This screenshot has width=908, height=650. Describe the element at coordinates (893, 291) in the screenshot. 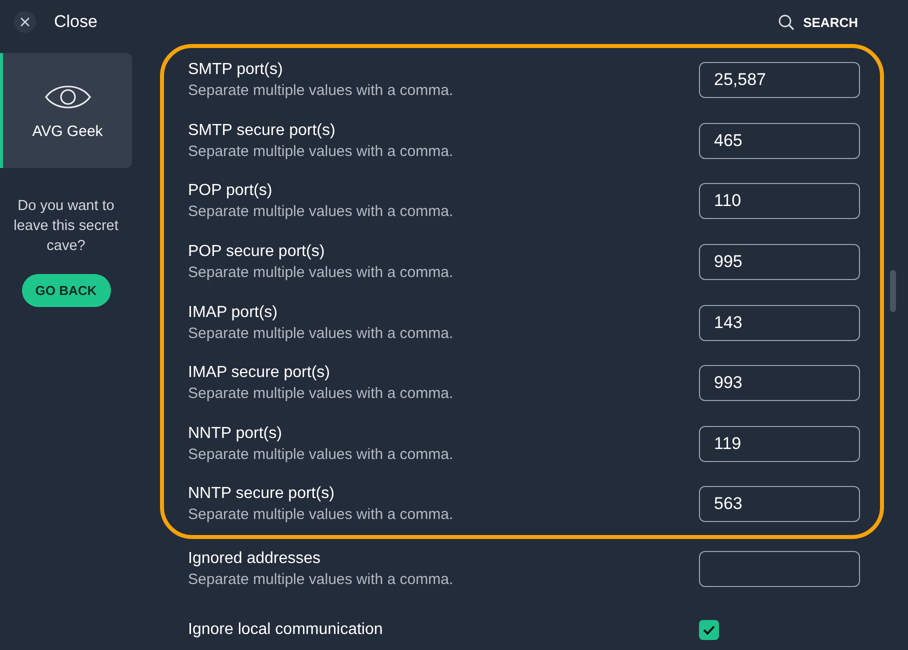

I see `scrollbar-thumb` at that location.